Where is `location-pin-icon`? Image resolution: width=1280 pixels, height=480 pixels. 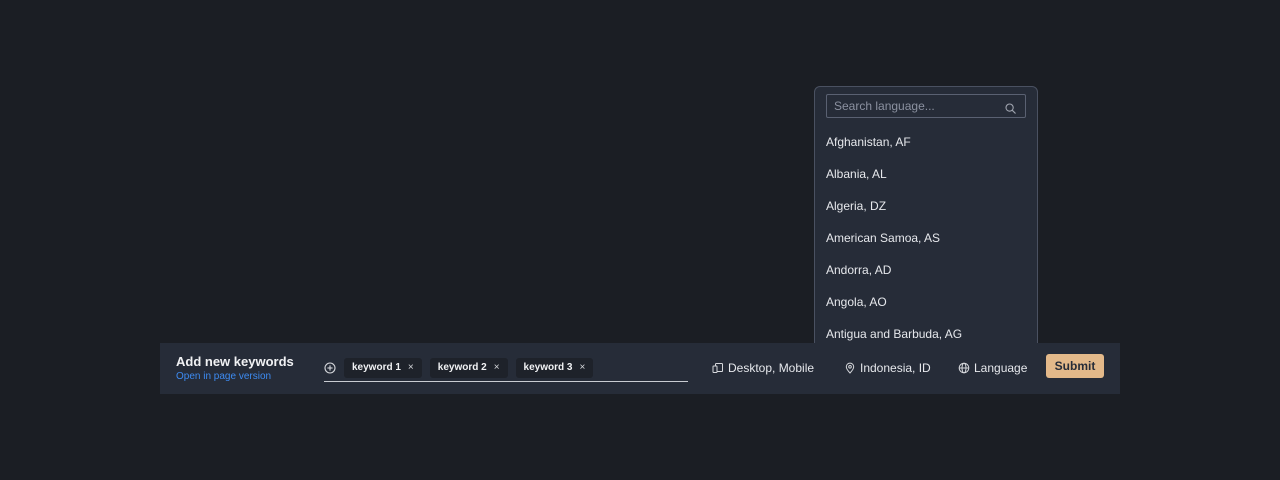
location-pin-icon is located at coordinates (850, 368).